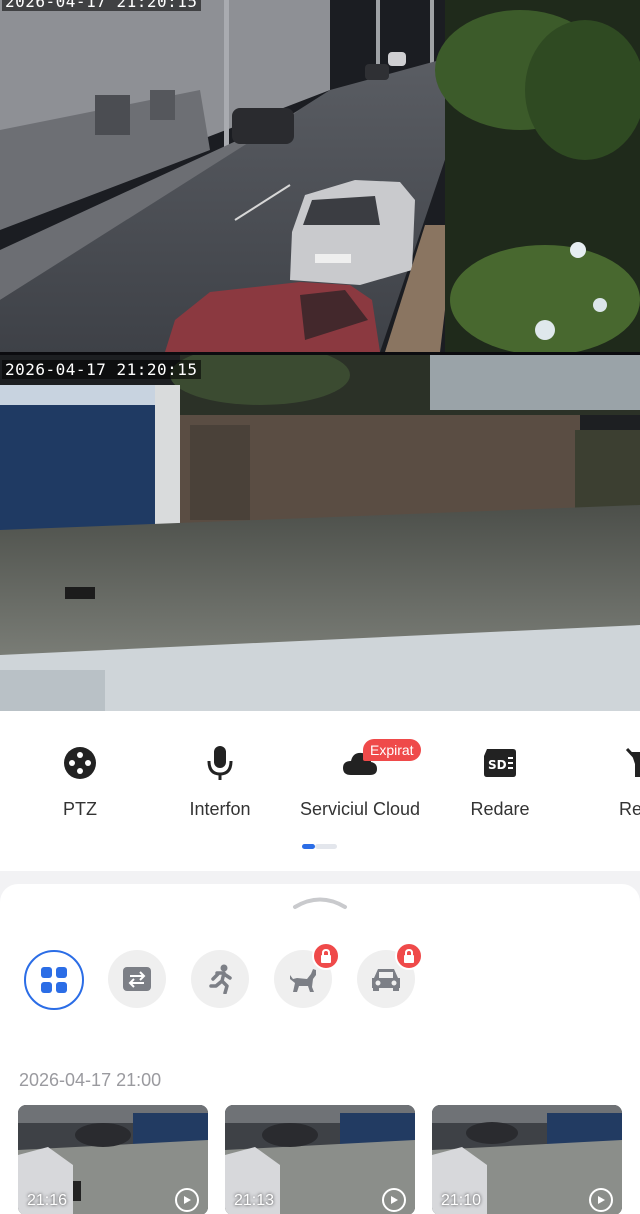 The height and width of the screenshot is (1214, 640). What do you see at coordinates (80, 809) in the screenshot?
I see `ptz-label: PTZ` at bounding box center [80, 809].